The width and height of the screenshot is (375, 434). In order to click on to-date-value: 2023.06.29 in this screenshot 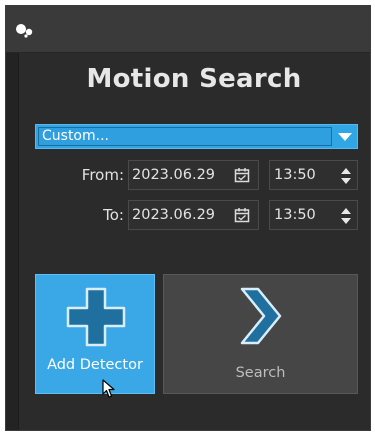, I will do `click(174, 215)`.